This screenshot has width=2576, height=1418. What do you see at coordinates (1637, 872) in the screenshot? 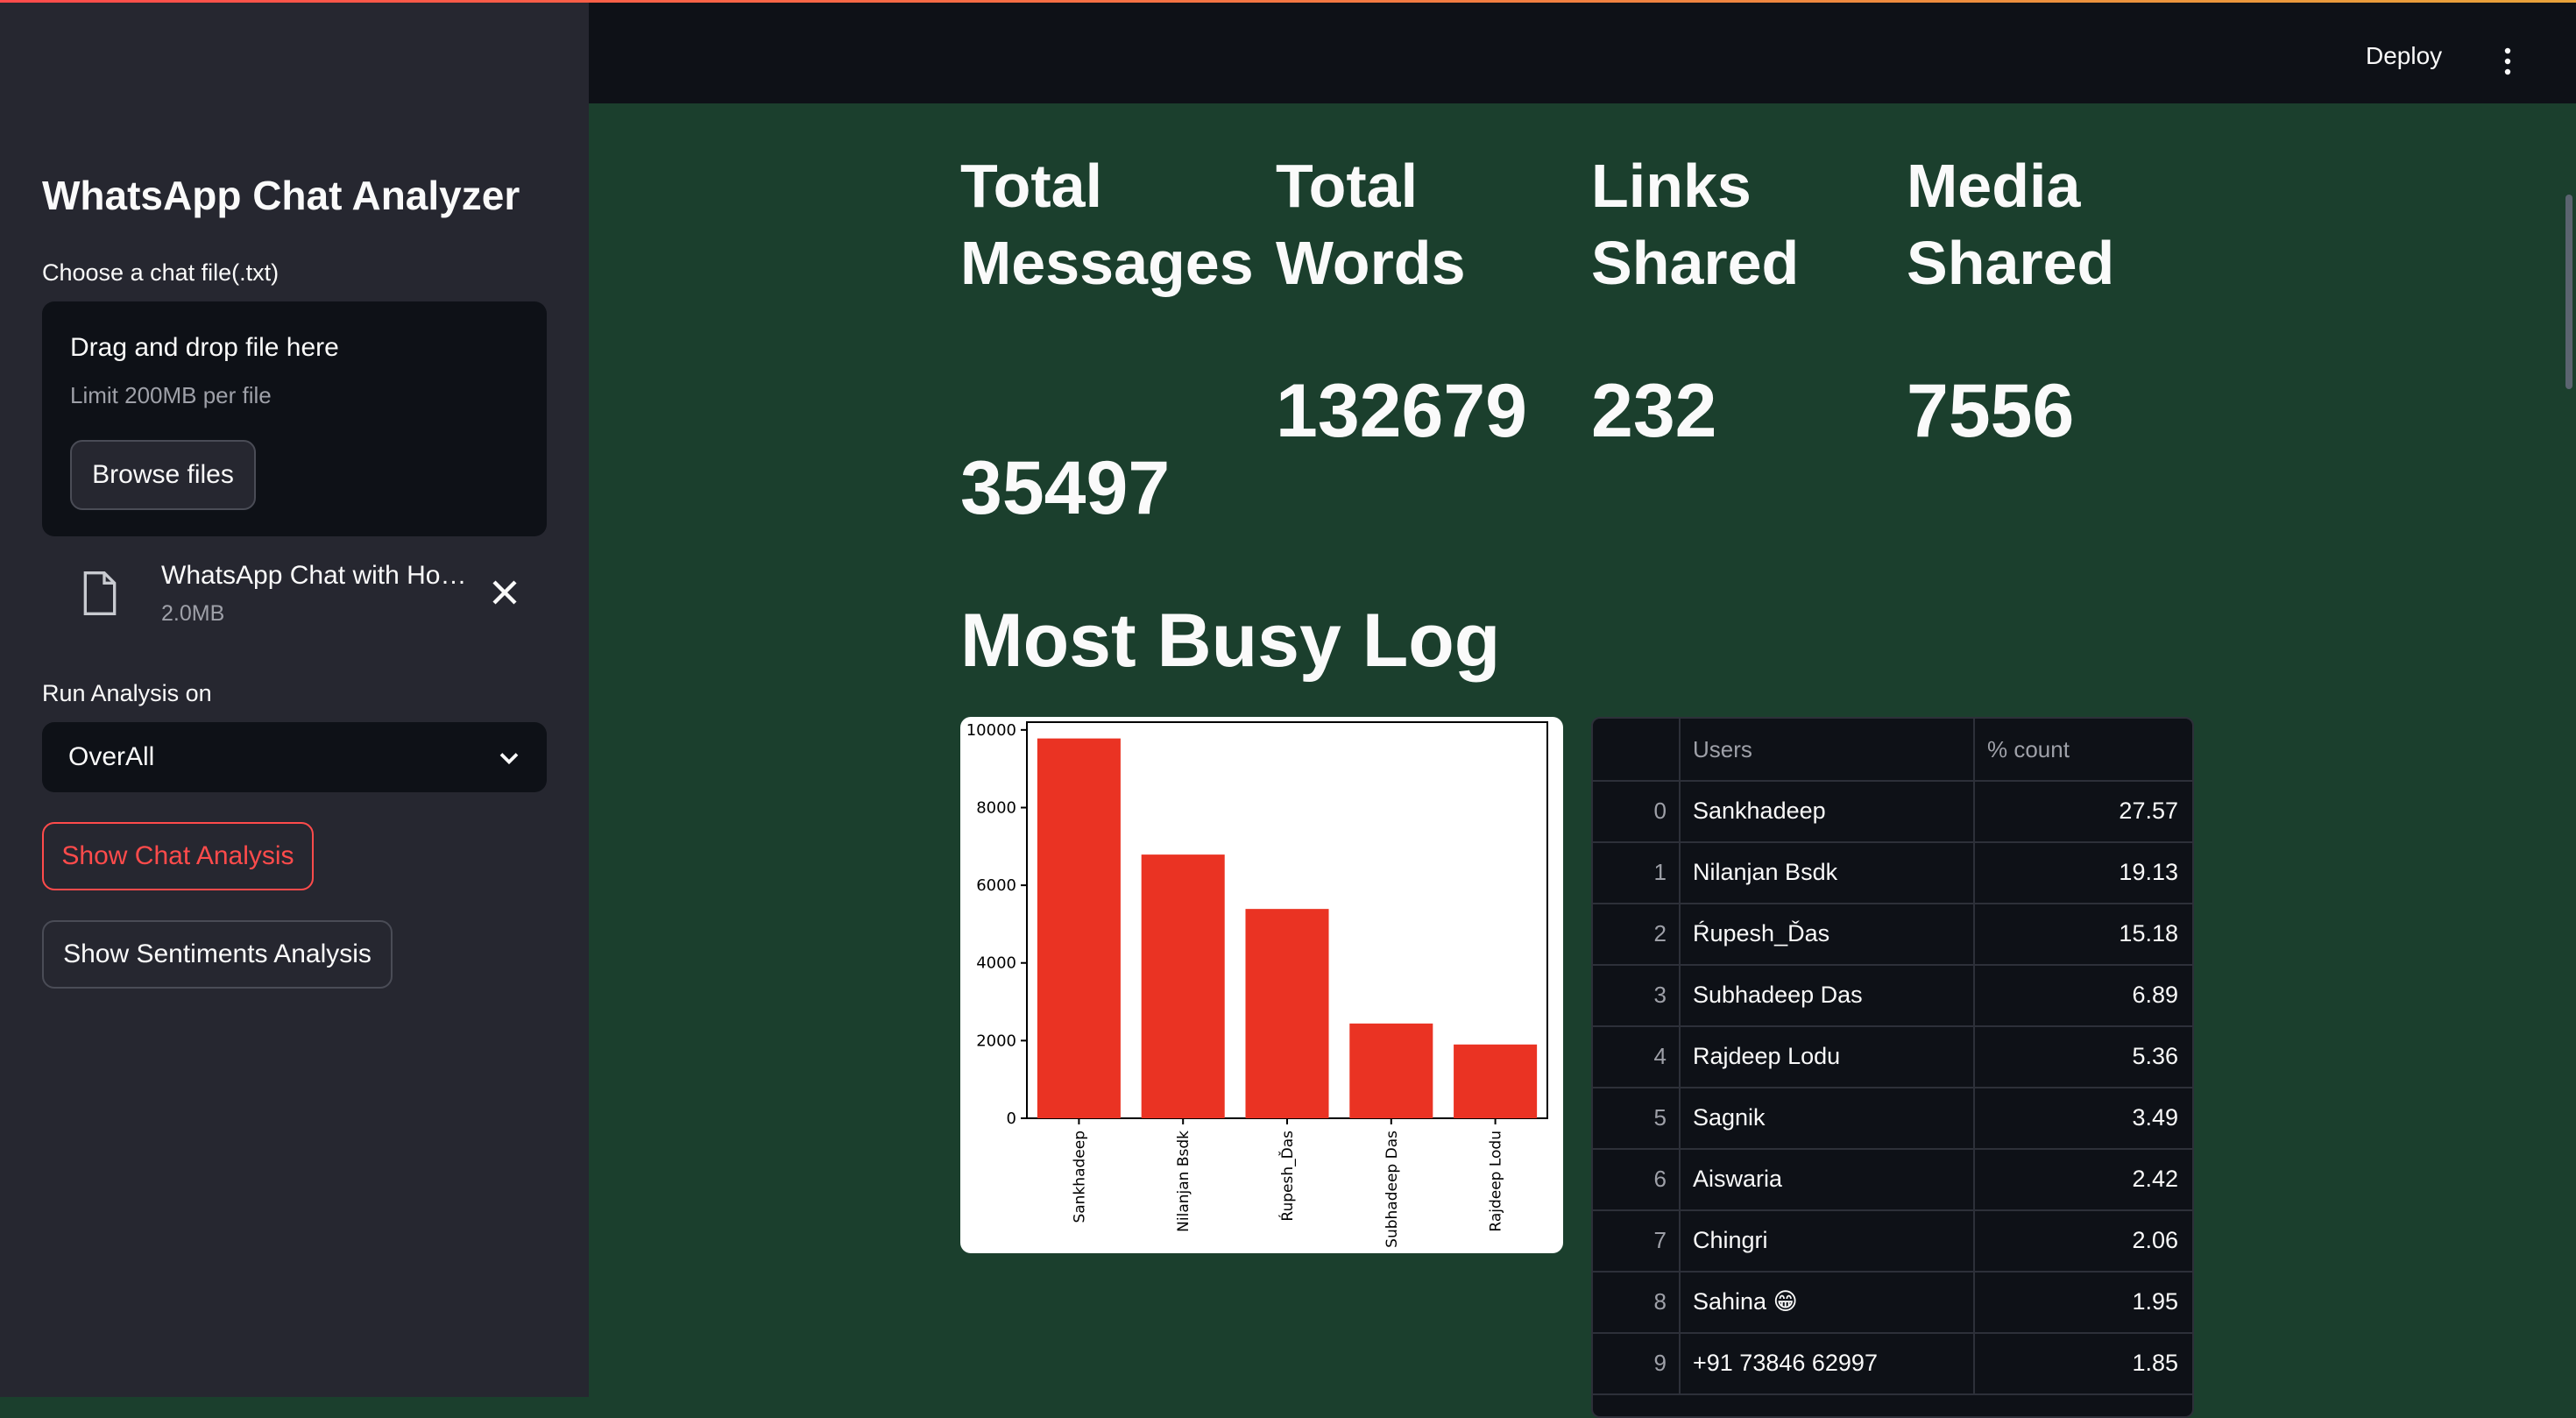
I see `row-index: 1` at bounding box center [1637, 872].